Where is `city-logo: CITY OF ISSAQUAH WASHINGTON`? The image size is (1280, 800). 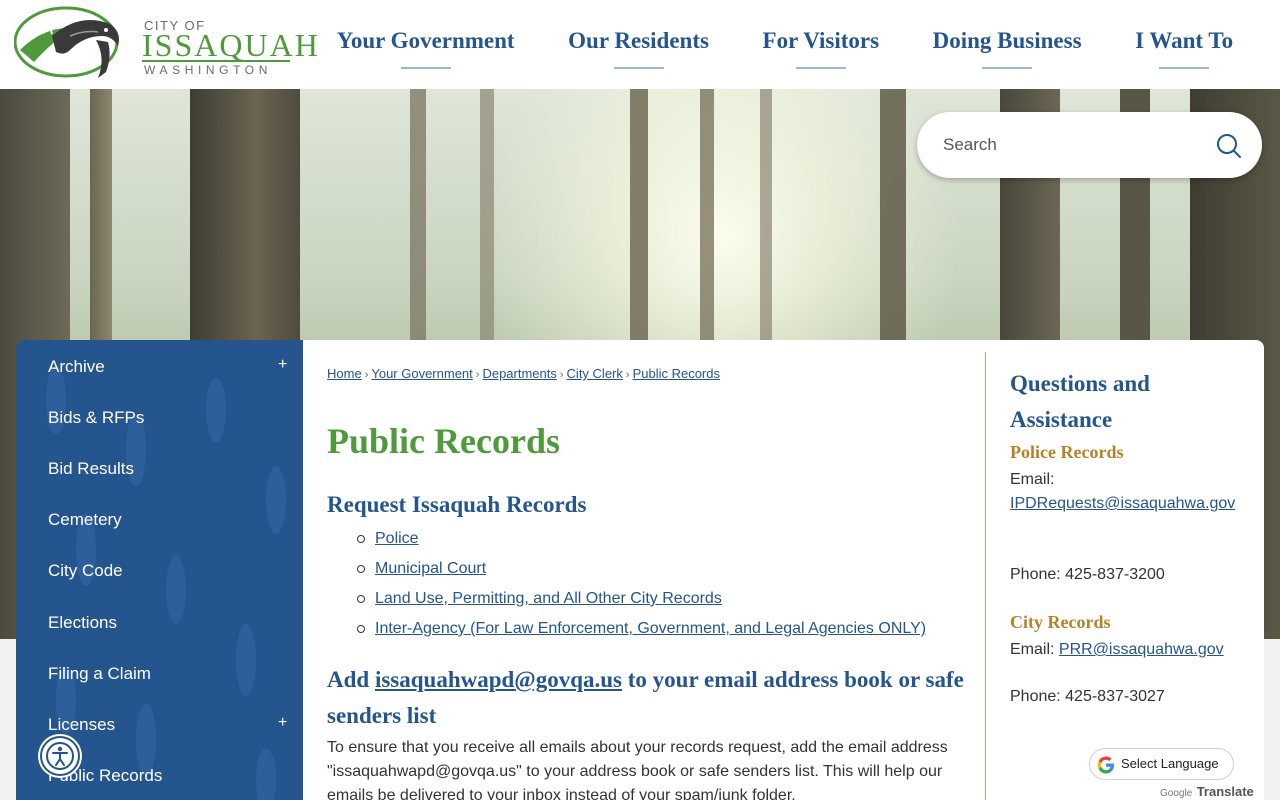
city-logo: CITY OF ISSAQUAH WASHINGTON is located at coordinates (166, 44).